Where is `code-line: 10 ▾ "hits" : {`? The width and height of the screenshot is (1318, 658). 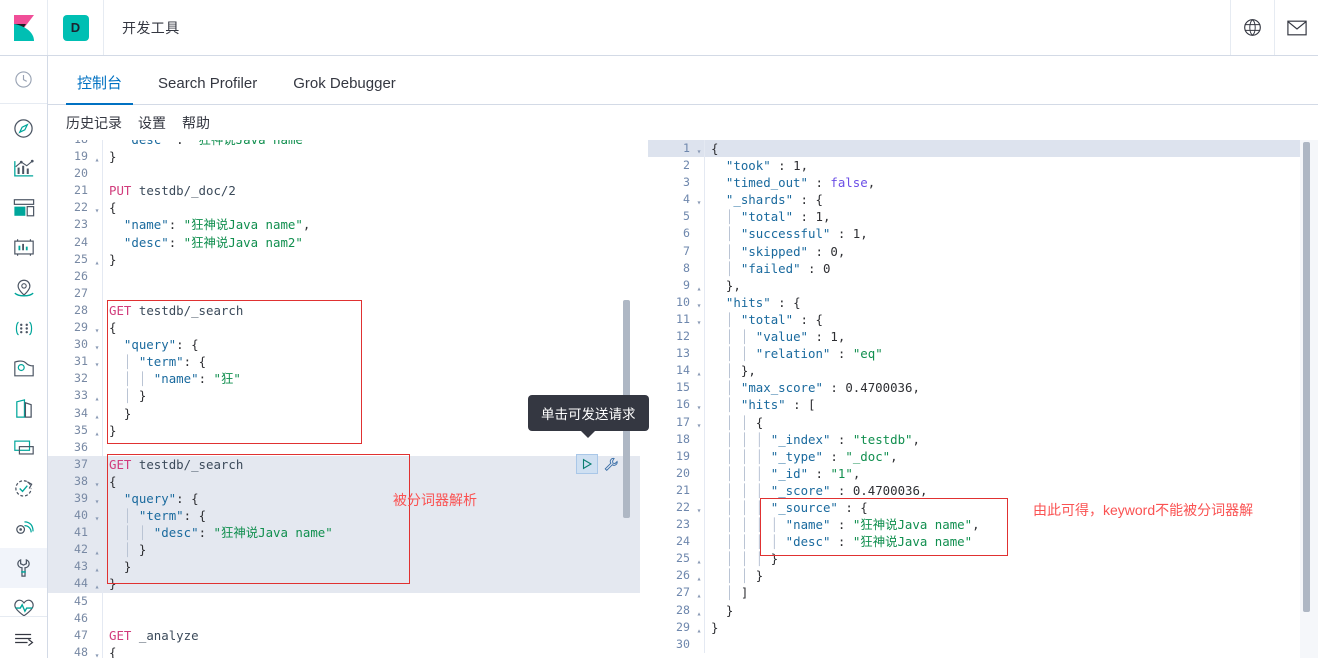
code-line: 10 ▾ "hits" : { is located at coordinates (983, 302).